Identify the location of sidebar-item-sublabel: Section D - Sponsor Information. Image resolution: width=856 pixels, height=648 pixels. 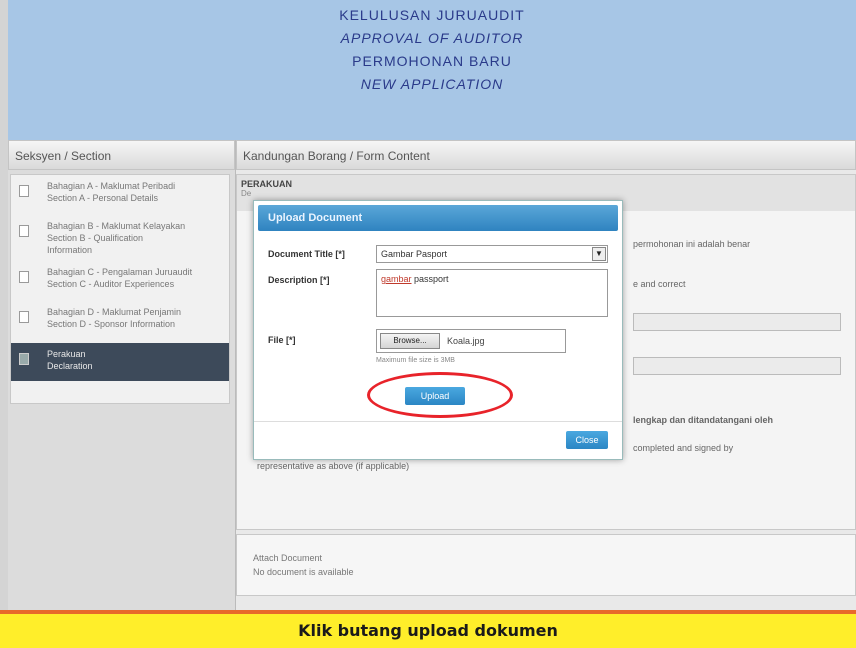
(111, 324).